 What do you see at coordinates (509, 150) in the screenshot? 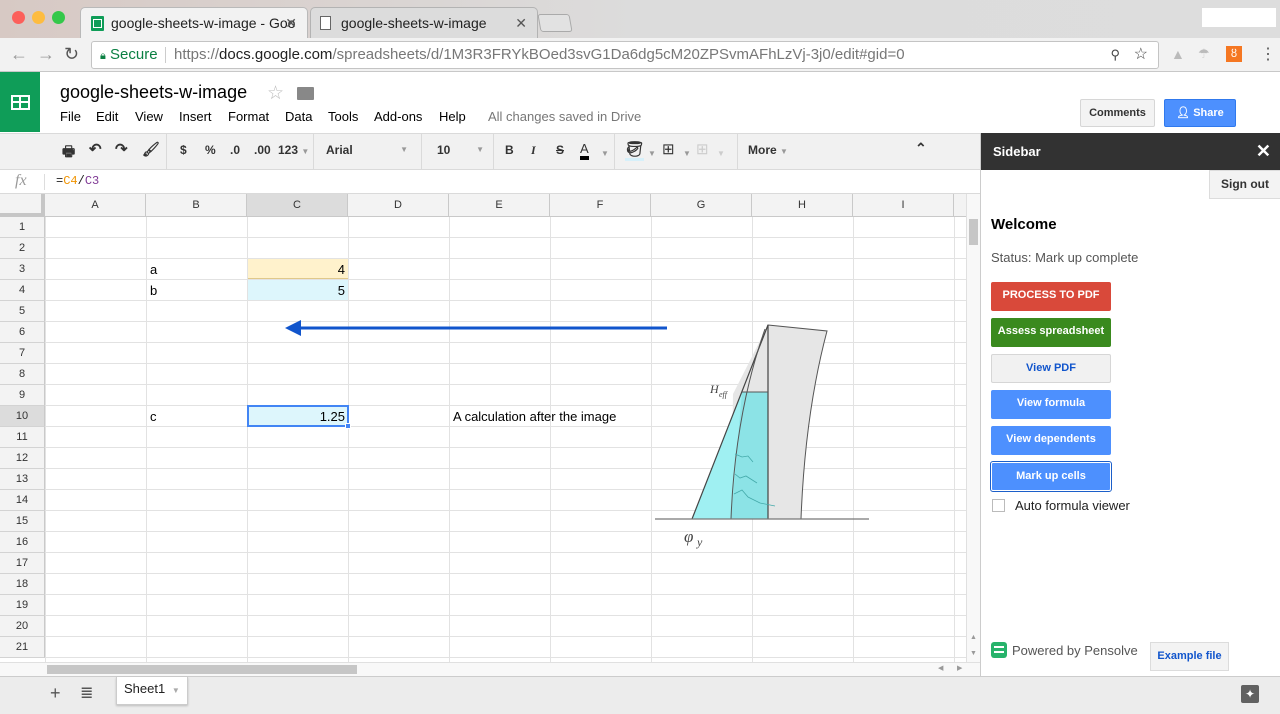
I see `bold-button: B` at bounding box center [509, 150].